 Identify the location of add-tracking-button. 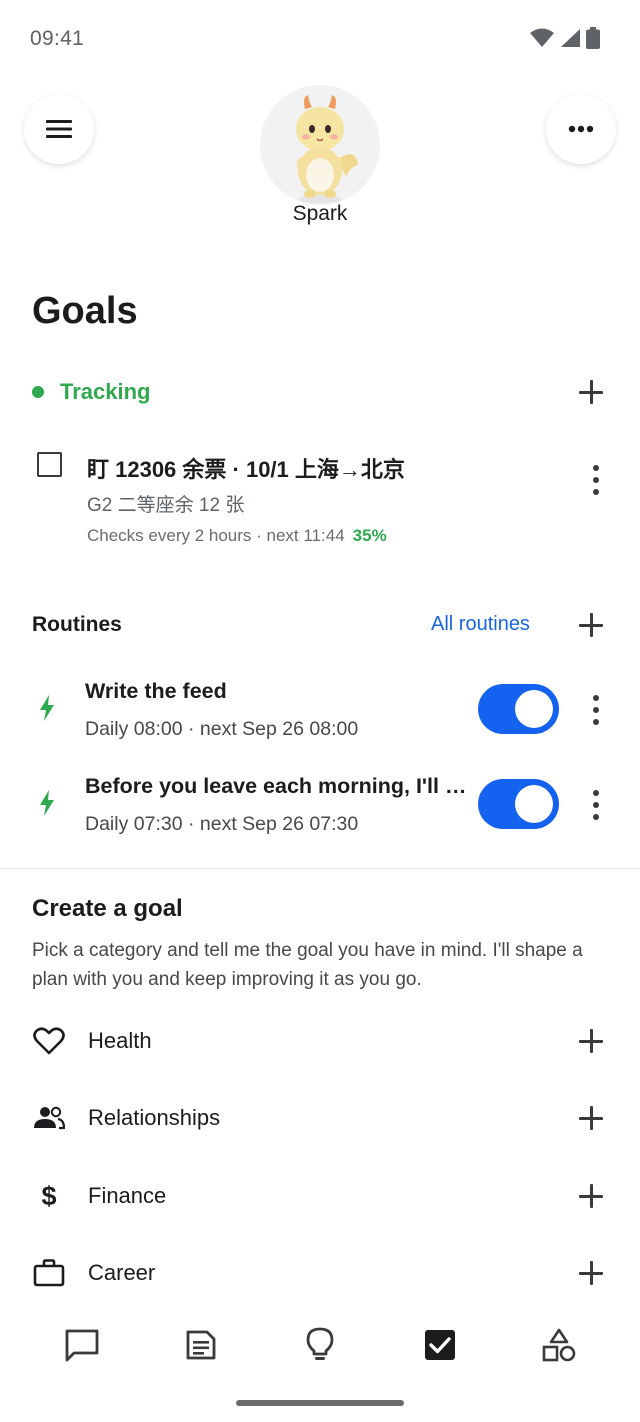
(591, 392).